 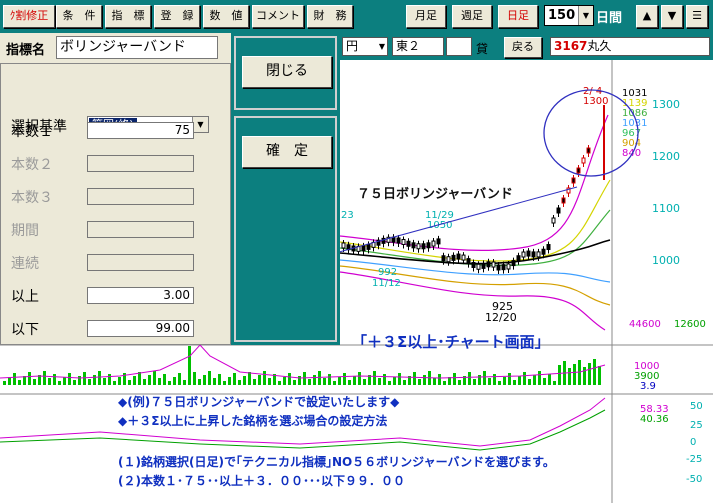 I want to click on period-count-select: 150 ▼, so click(x=569, y=15).